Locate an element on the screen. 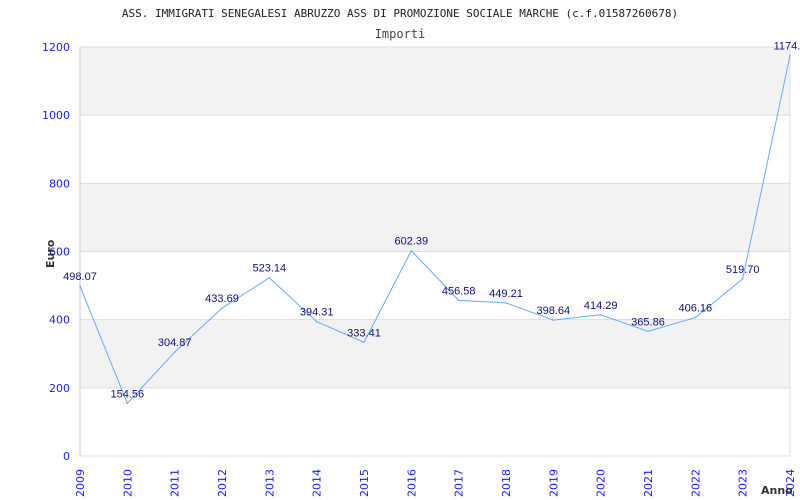  x-tick-label: 2011 is located at coordinates (175, 483).